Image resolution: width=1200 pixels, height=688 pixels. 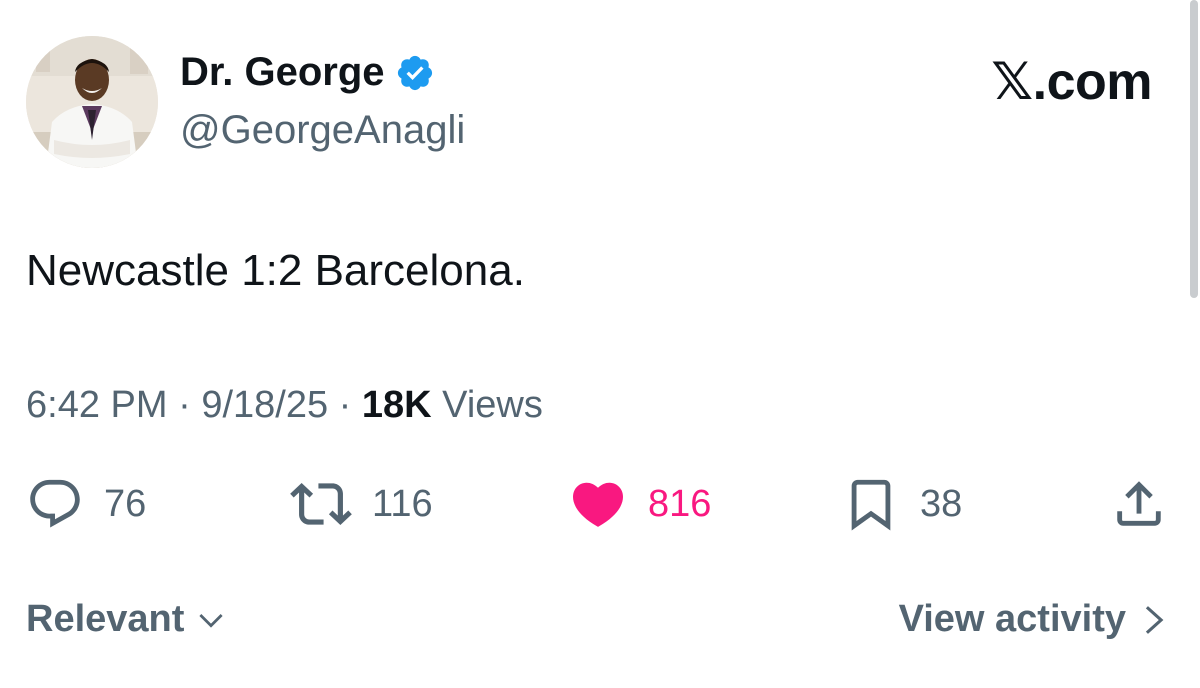 What do you see at coordinates (211, 620) in the screenshot?
I see `chevron-down-icon` at bounding box center [211, 620].